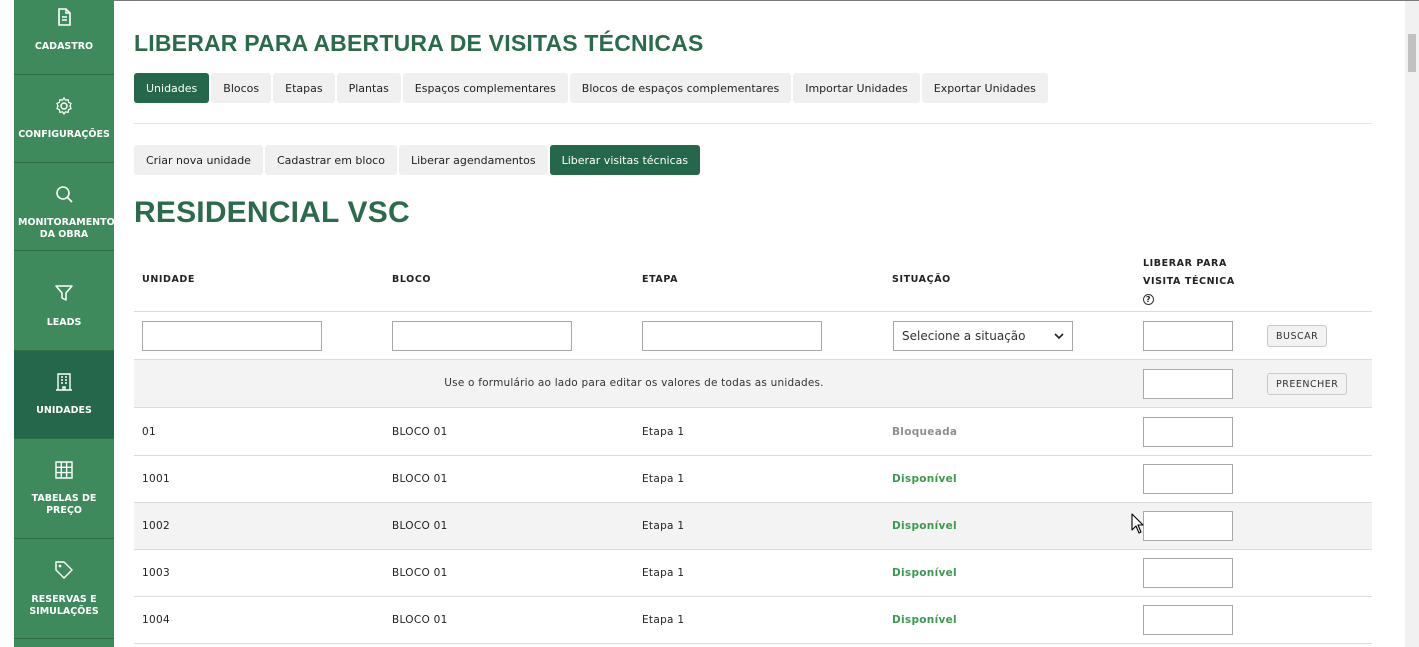 This screenshot has height=647, width=1419. Describe the element at coordinates (64, 382) in the screenshot. I see `building-icon` at that location.